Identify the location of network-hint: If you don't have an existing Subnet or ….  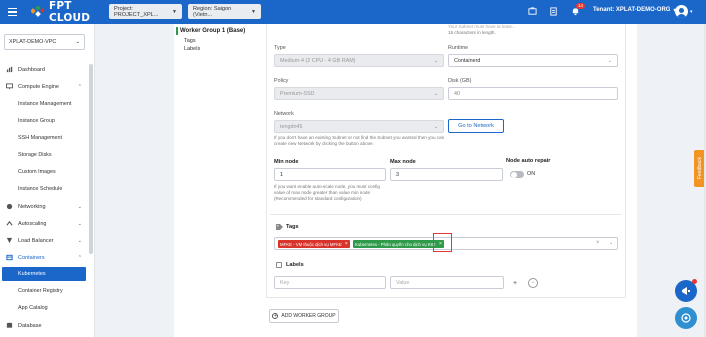
(359, 141).